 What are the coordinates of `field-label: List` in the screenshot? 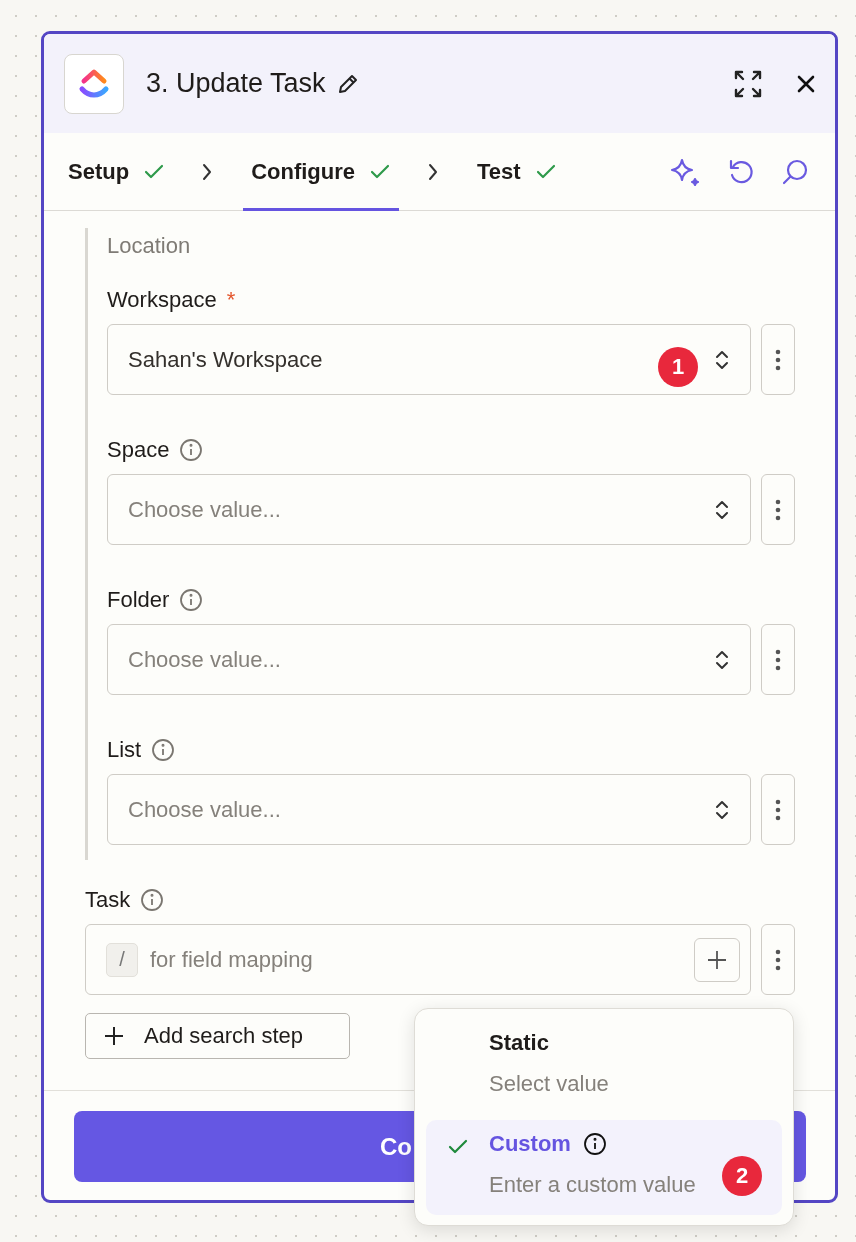 It's located at (124, 750).